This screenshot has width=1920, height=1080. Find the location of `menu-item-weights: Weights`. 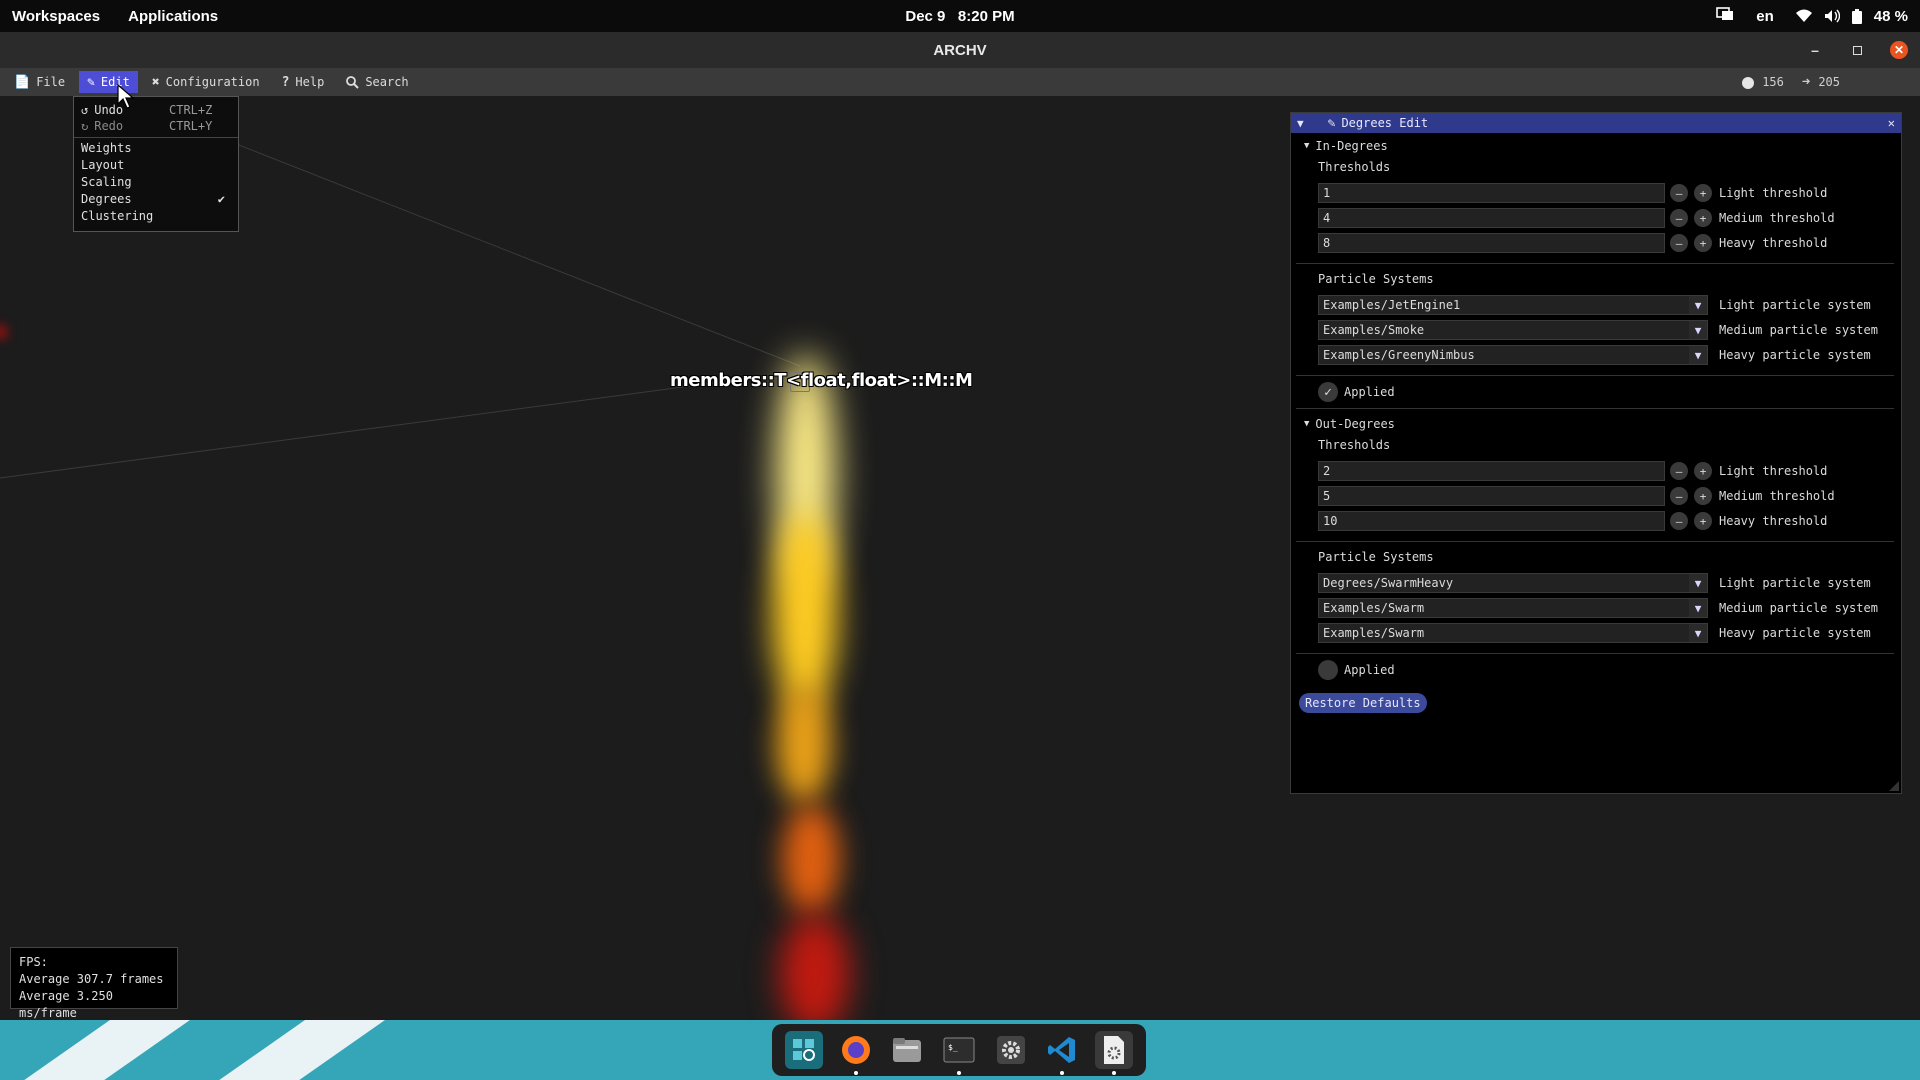

menu-item-weights: Weights is located at coordinates (106, 148).